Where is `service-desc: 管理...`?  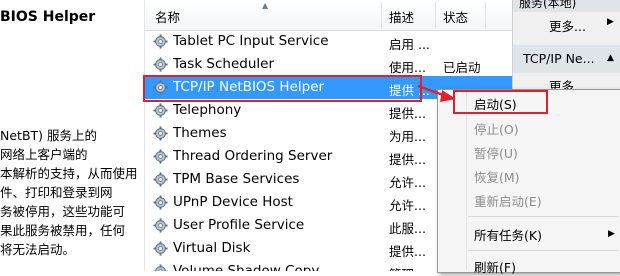
service-desc: 管理... is located at coordinates (407, 267).